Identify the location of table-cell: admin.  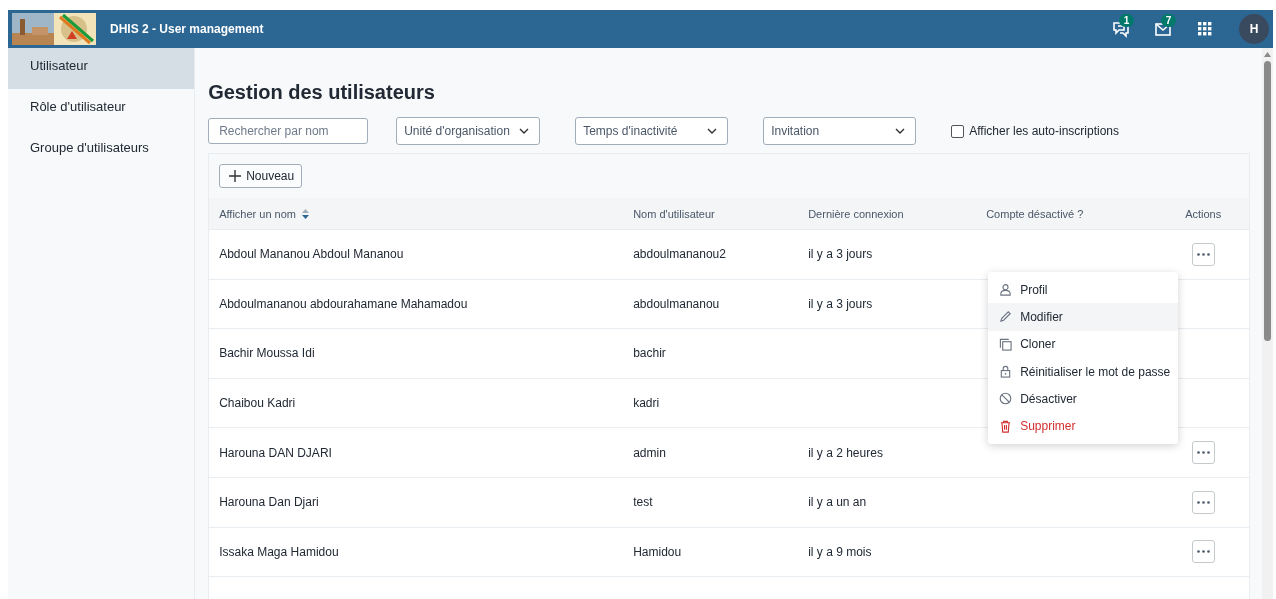
(649, 452).